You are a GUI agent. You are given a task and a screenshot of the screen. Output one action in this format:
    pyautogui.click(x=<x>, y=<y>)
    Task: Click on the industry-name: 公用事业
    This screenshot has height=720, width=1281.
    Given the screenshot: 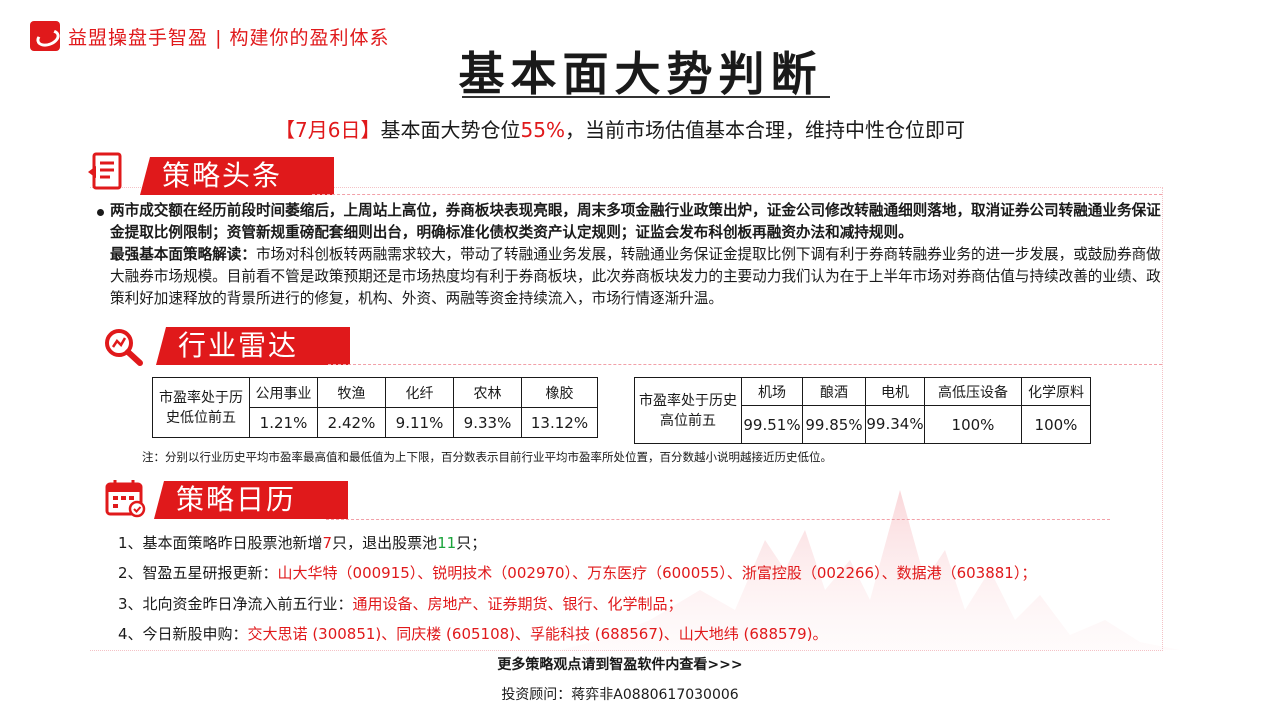 What is the action you would take?
    pyautogui.click(x=283, y=392)
    